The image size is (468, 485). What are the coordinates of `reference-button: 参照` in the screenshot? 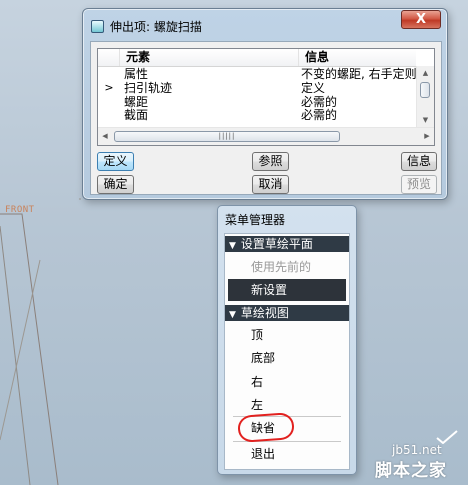 It's located at (270, 161).